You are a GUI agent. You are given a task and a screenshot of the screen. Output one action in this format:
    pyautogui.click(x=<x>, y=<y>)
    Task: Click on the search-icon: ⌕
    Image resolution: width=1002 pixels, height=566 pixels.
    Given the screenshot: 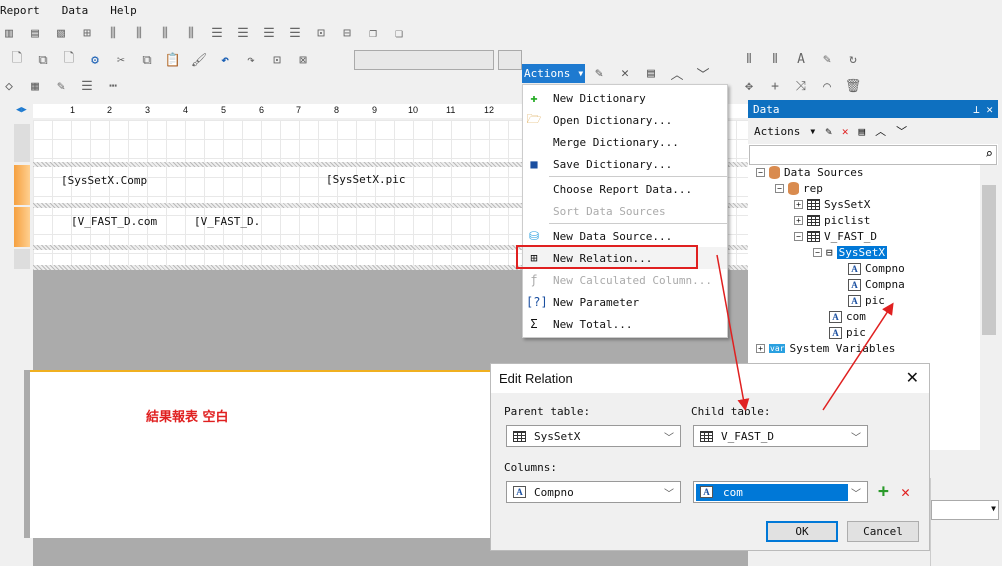 What is the action you would take?
    pyautogui.click(x=989, y=154)
    